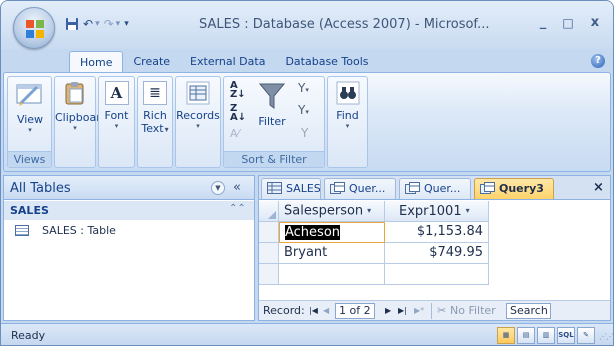  Describe the element at coordinates (234, 133) in the screenshot. I see `clear-sort-icon: A⁄` at that location.